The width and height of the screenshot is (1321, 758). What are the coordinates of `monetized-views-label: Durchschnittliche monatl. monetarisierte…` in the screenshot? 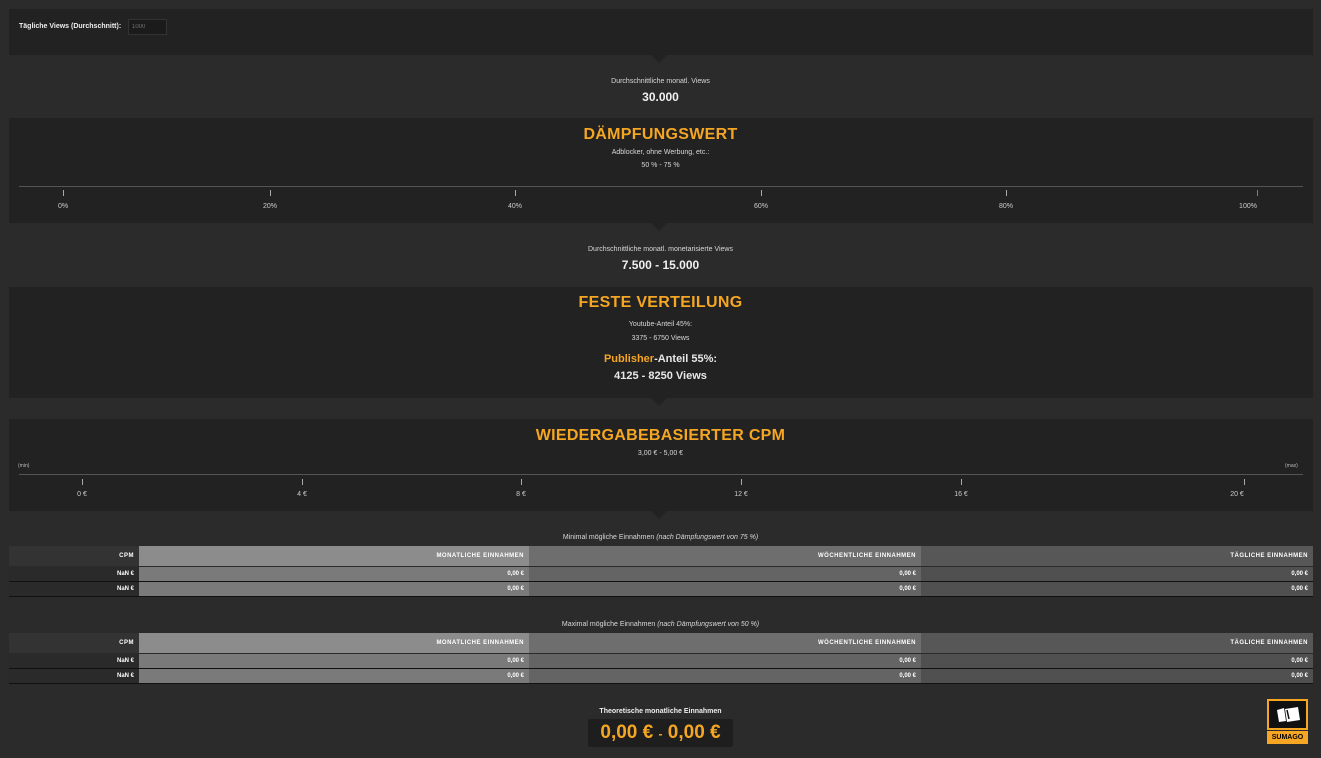 It's located at (660, 249).